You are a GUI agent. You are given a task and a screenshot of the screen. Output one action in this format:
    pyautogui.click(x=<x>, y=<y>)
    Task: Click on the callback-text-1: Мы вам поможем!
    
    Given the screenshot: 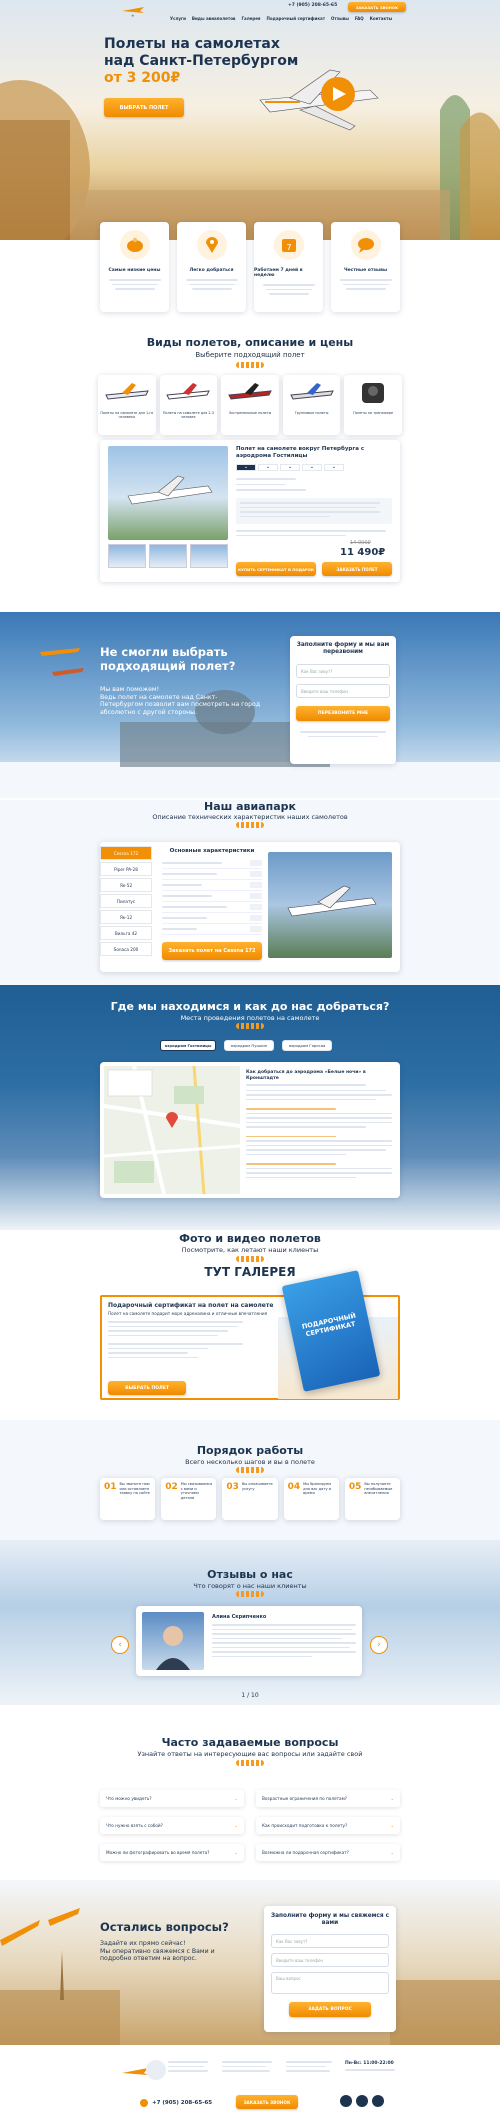 What is the action you would take?
    pyautogui.click(x=130, y=689)
    